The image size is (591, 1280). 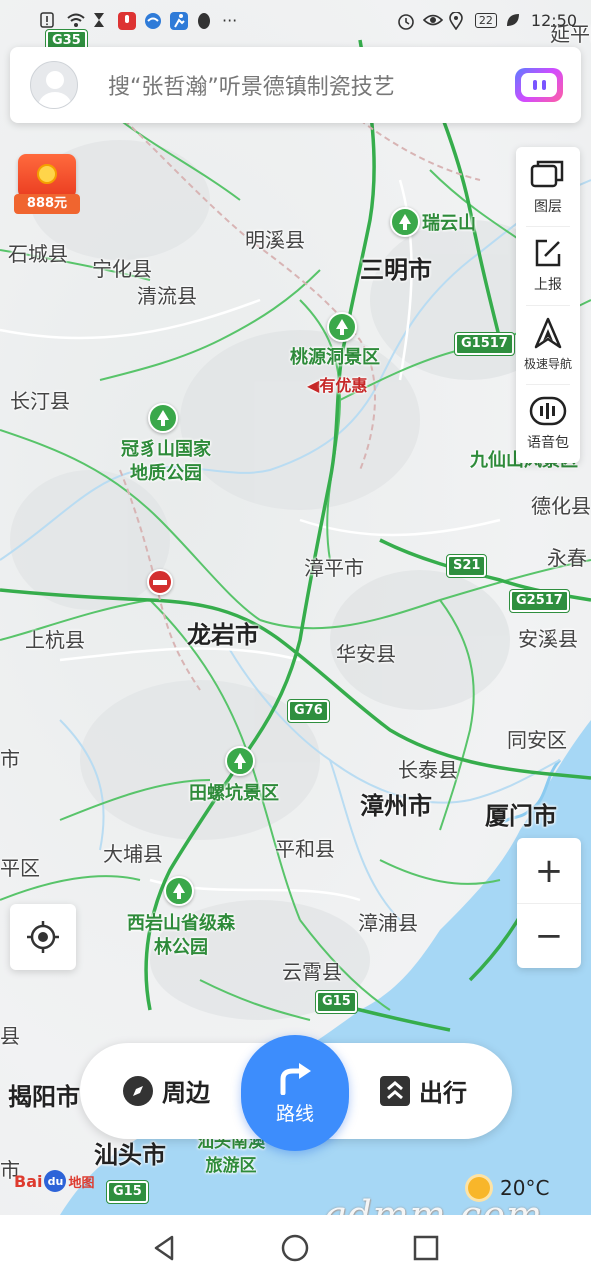 What do you see at coordinates (20, 866) in the screenshot?
I see `map-label-county: 平区` at bounding box center [20, 866].